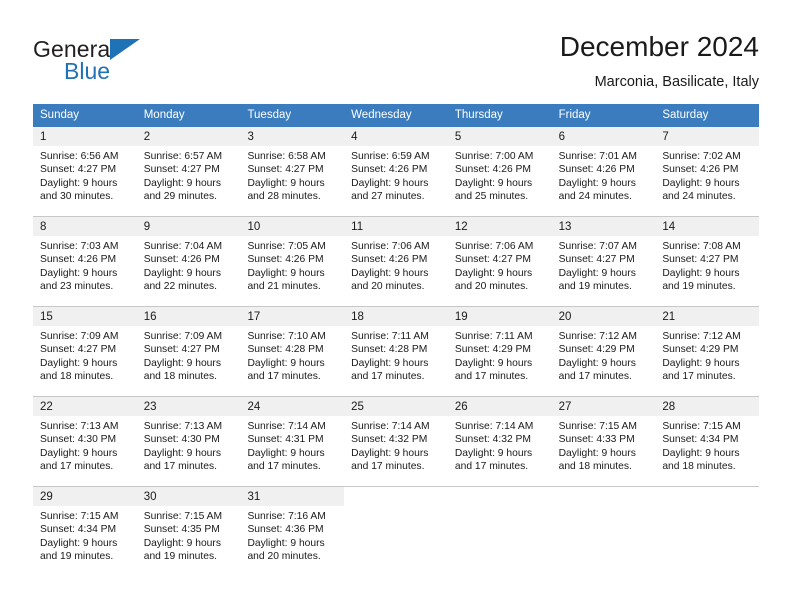  What do you see at coordinates (269, 115) in the screenshot?
I see `weekday-header-tuesday: Tuesday` at bounding box center [269, 115].